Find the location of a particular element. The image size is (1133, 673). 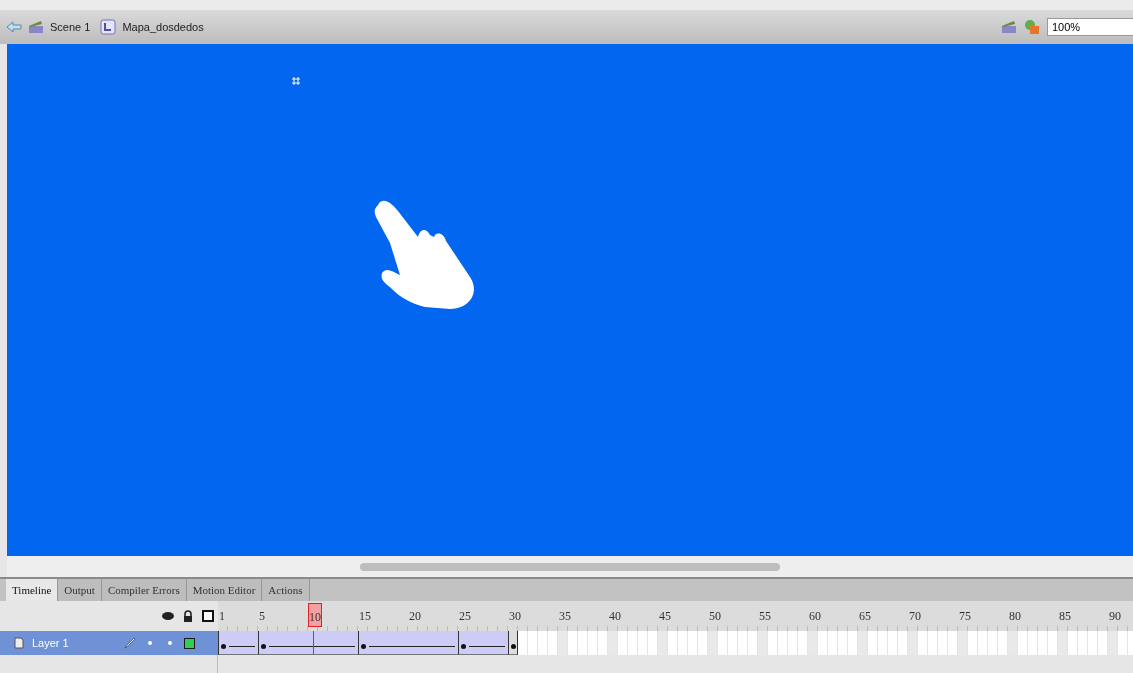

pencil-icon is located at coordinates (130, 643).